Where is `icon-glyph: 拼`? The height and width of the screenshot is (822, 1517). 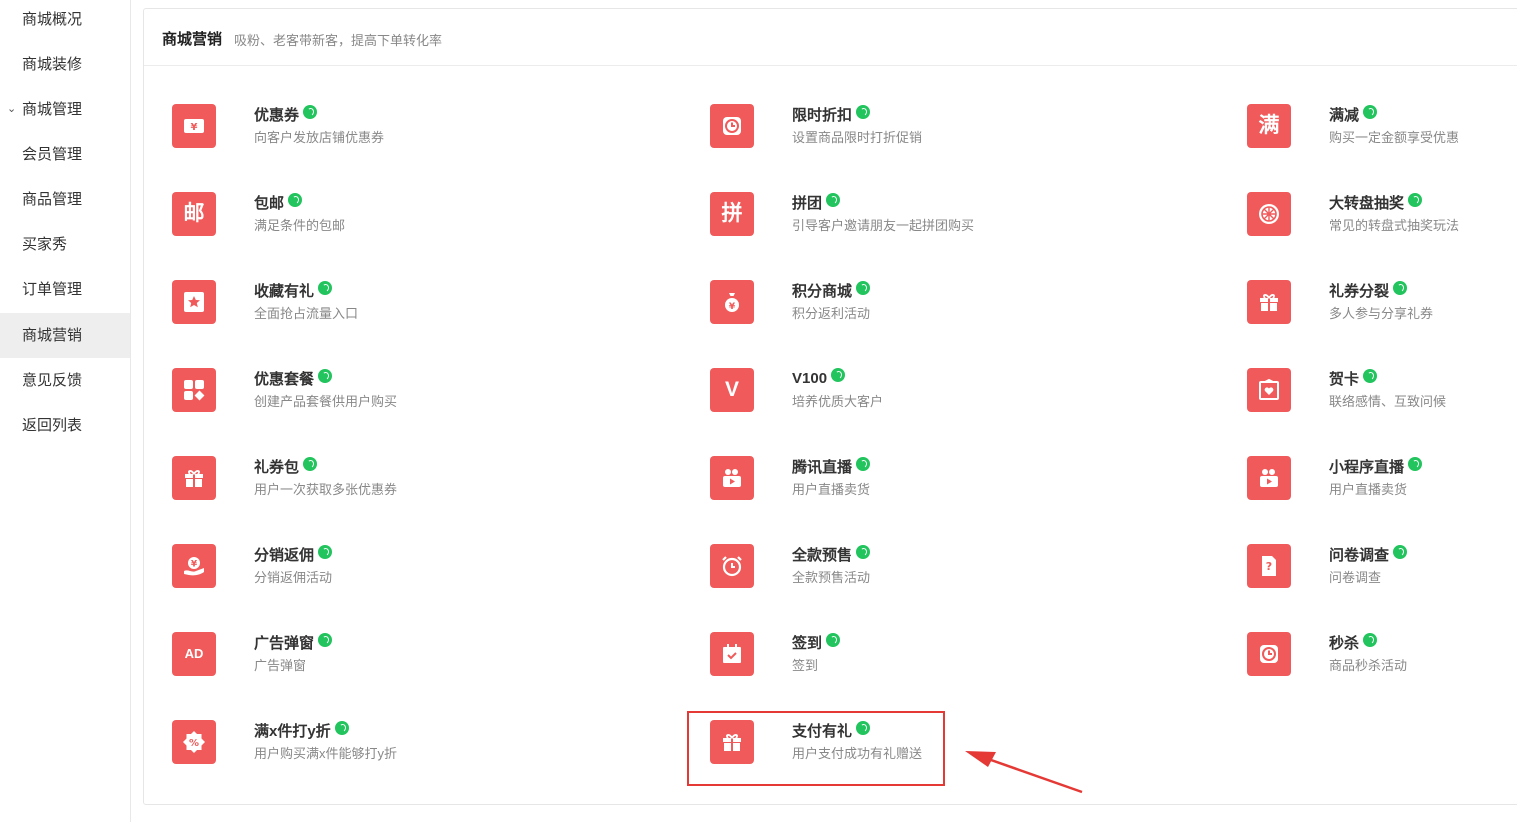 icon-glyph: 拼 is located at coordinates (732, 213).